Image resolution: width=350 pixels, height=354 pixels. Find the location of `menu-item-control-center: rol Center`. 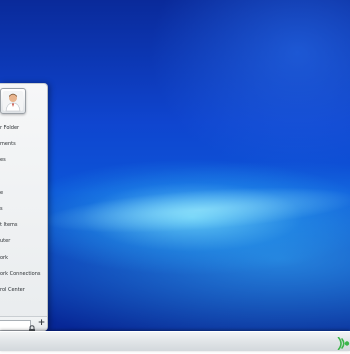

menu-item-control-center: rol Center is located at coordinates (23, 290).